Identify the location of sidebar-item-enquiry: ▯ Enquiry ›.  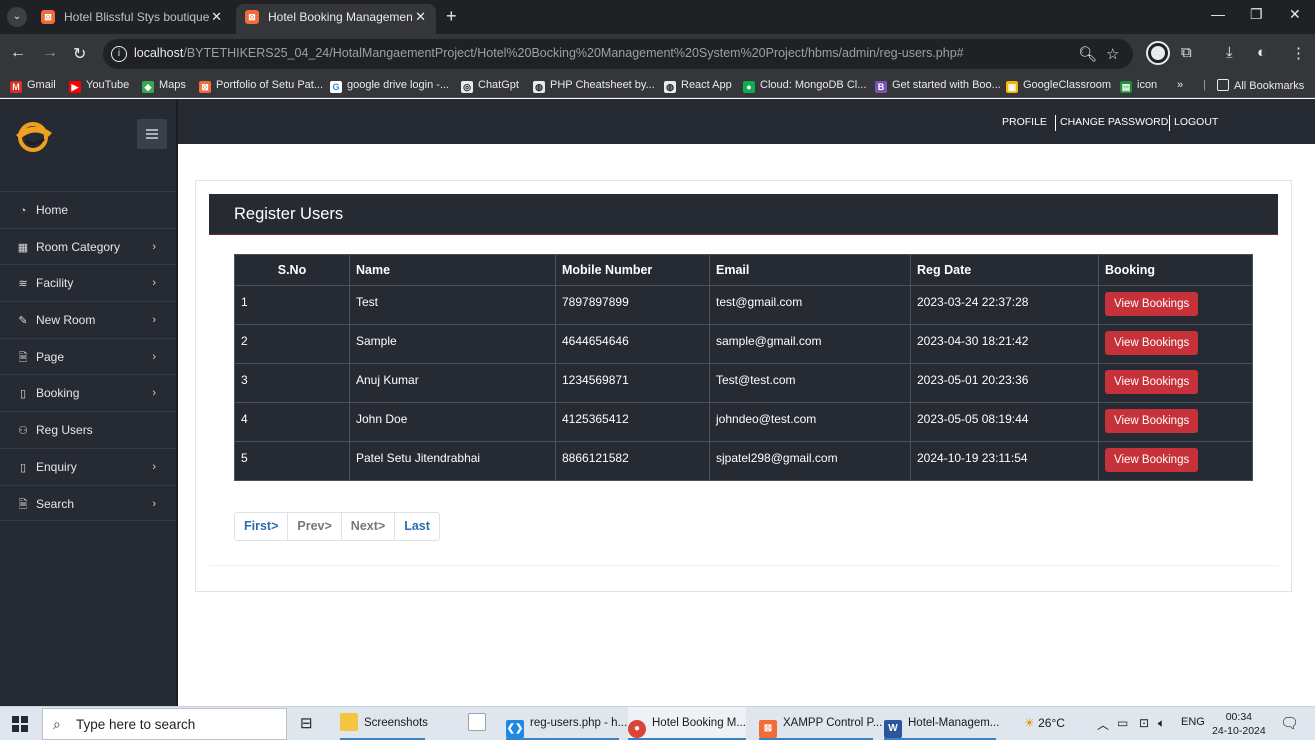
(88, 466).